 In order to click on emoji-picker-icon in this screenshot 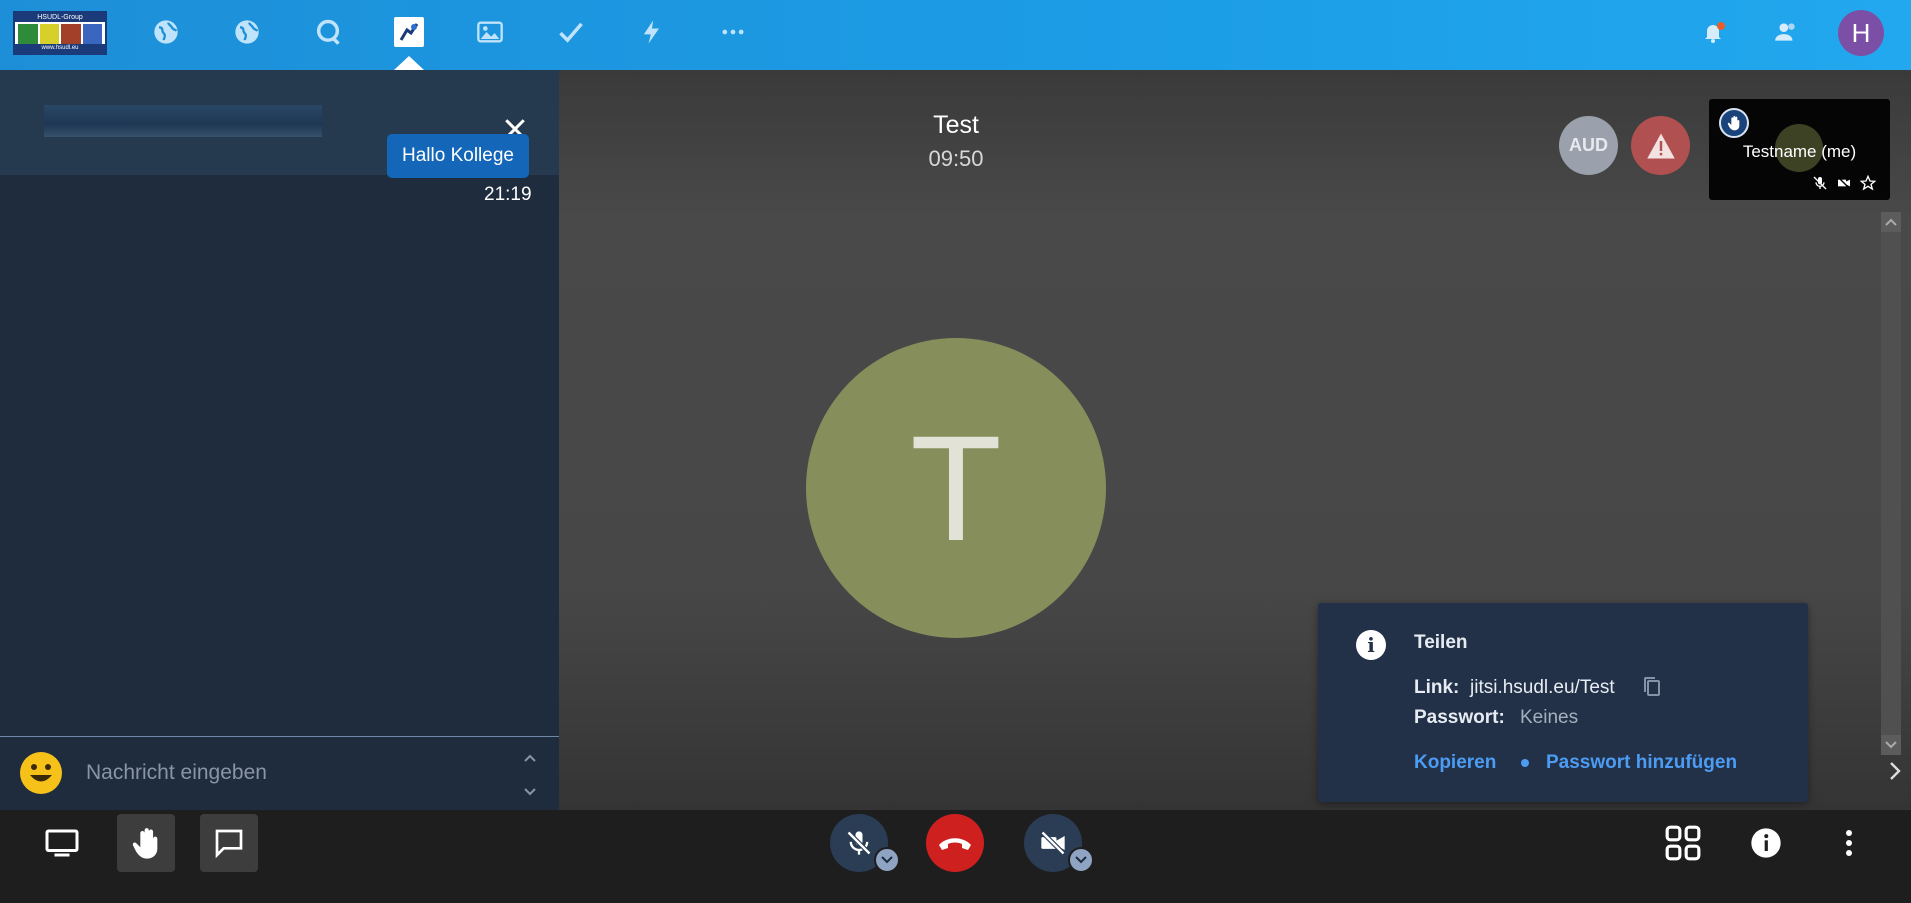, I will do `click(41, 773)`.